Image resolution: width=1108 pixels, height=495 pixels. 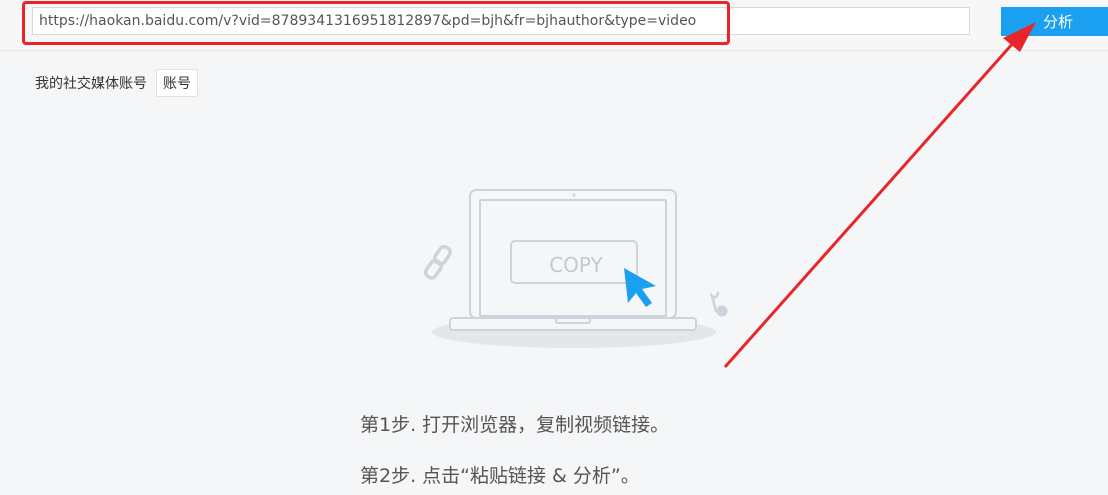 What do you see at coordinates (1054, 21) in the screenshot?
I see `analyze-button: 分析` at bounding box center [1054, 21].